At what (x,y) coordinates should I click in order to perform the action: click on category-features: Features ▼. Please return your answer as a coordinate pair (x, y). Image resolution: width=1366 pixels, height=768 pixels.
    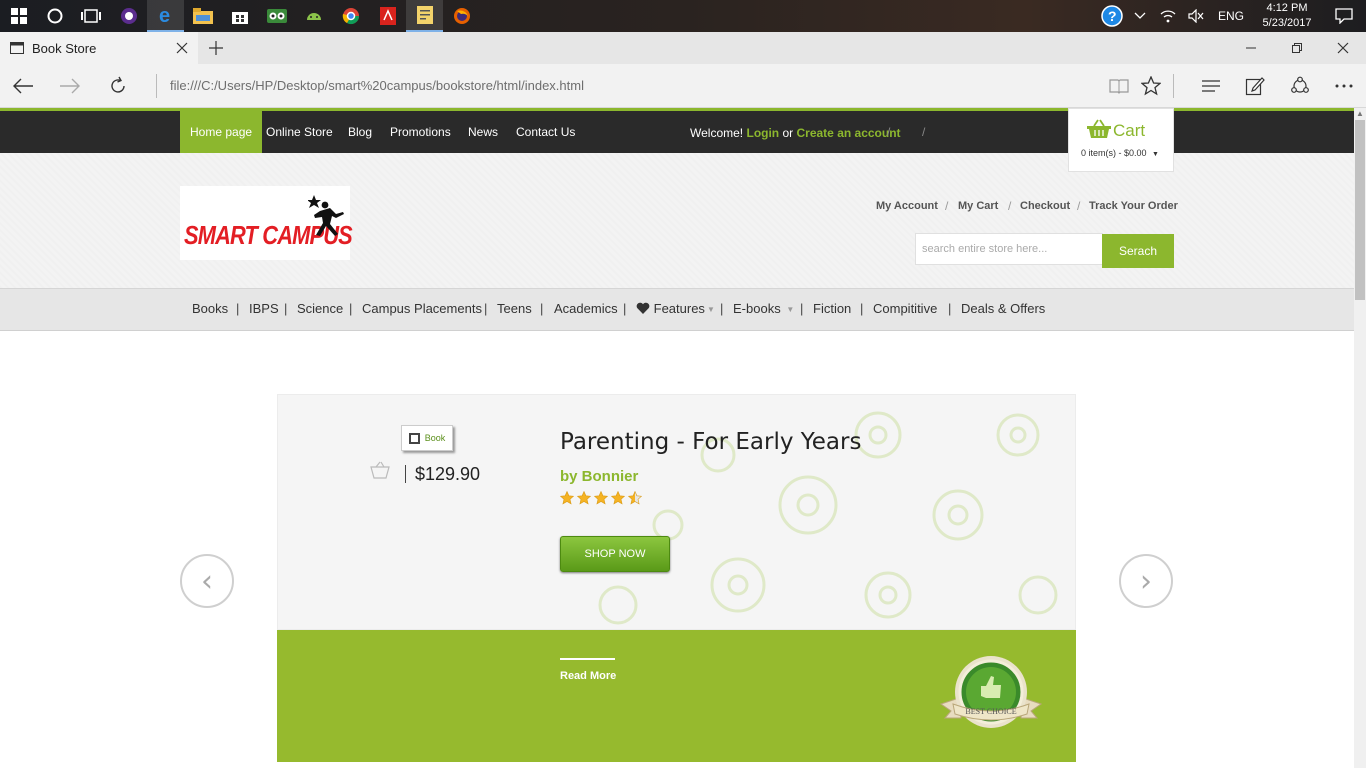
    Looking at the image, I should click on (675, 308).